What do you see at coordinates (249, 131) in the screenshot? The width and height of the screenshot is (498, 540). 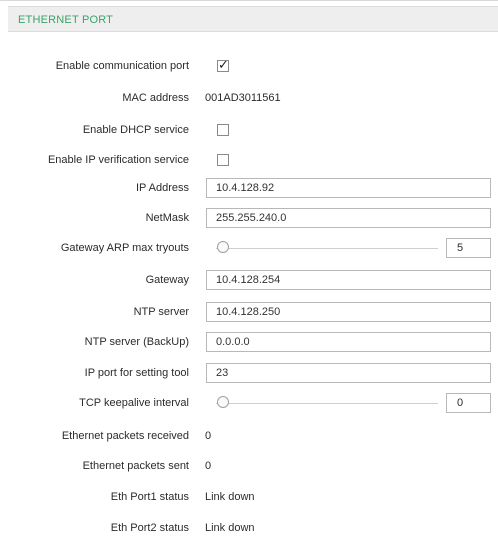 I see `row-dhcp: Enable DHCP service` at bounding box center [249, 131].